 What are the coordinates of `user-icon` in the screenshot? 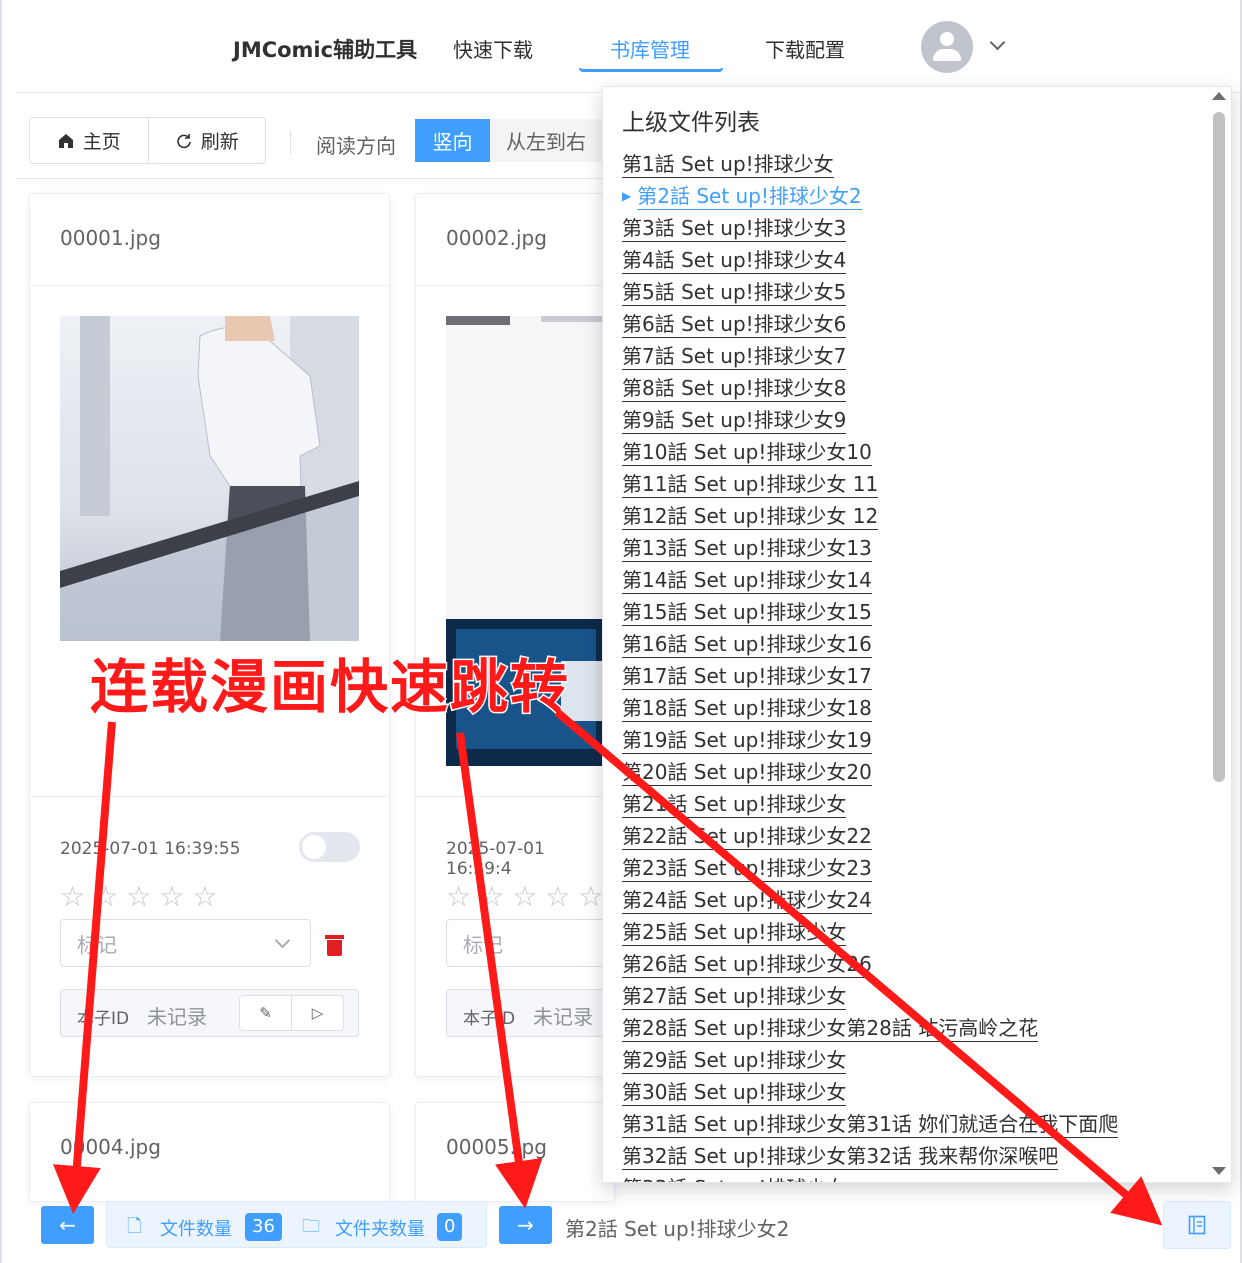 It's located at (947, 39).